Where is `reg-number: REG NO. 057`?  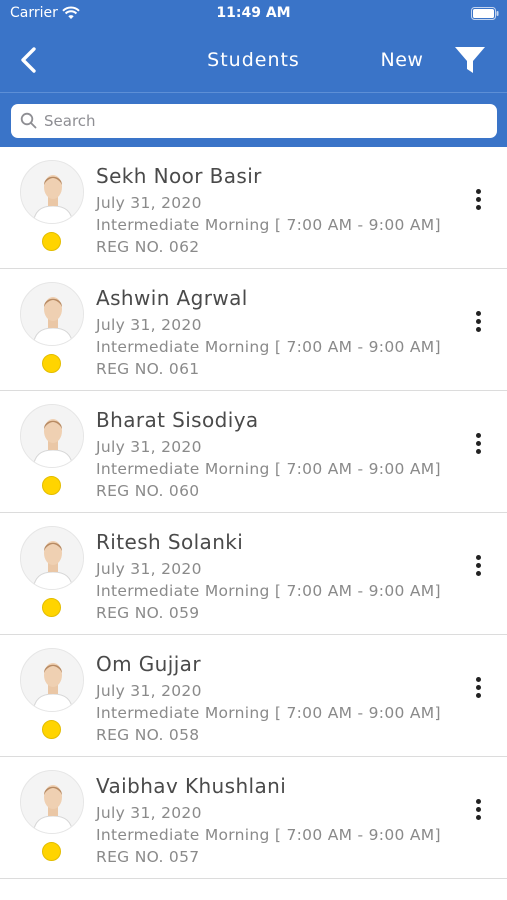
reg-number: REG NO. 057 is located at coordinates (148, 857).